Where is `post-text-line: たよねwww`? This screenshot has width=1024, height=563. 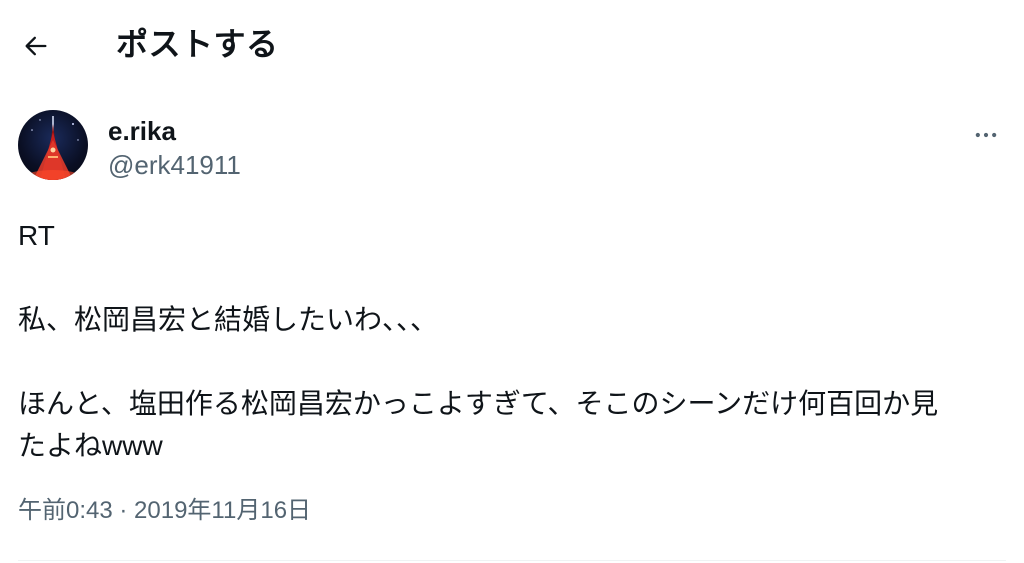 post-text-line: たよねwww is located at coordinates (90, 445).